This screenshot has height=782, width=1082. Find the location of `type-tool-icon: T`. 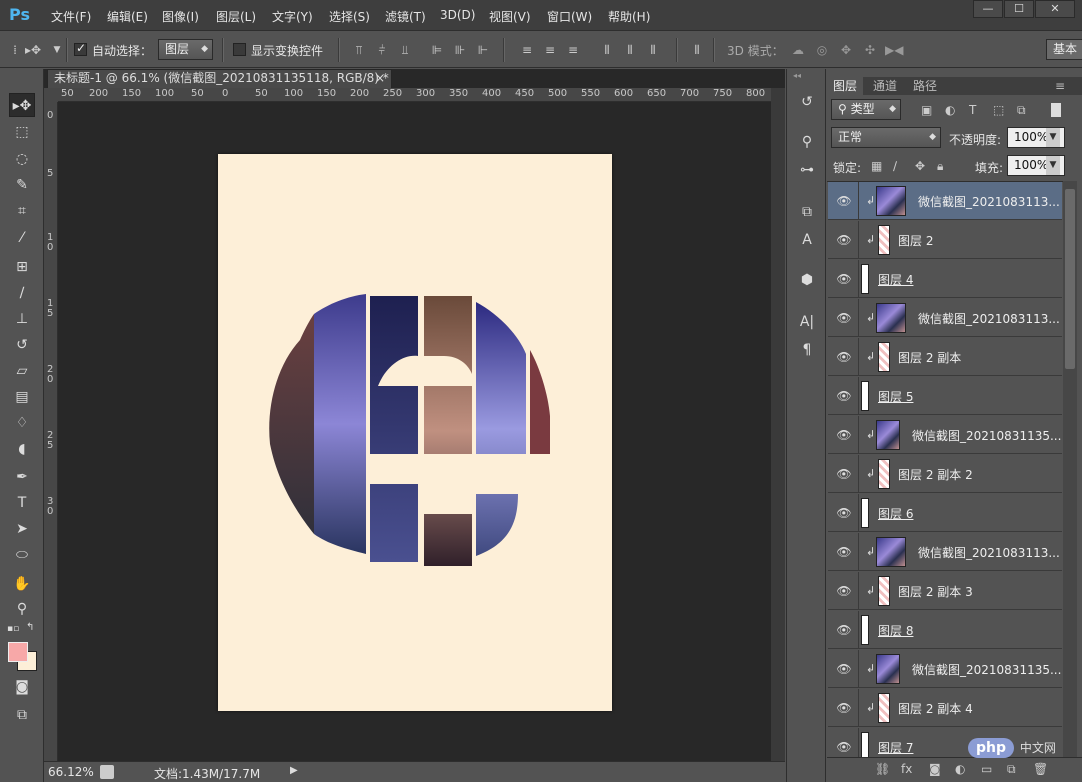

type-tool-icon: T is located at coordinates (22, 503).